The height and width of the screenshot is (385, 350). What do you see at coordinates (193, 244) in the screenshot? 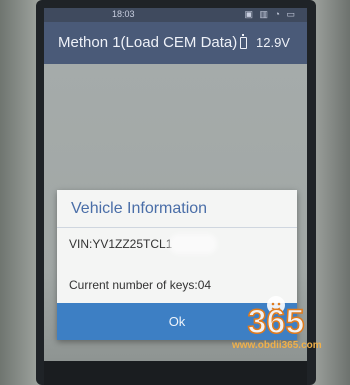
I see `vin-redaction` at bounding box center [193, 244].